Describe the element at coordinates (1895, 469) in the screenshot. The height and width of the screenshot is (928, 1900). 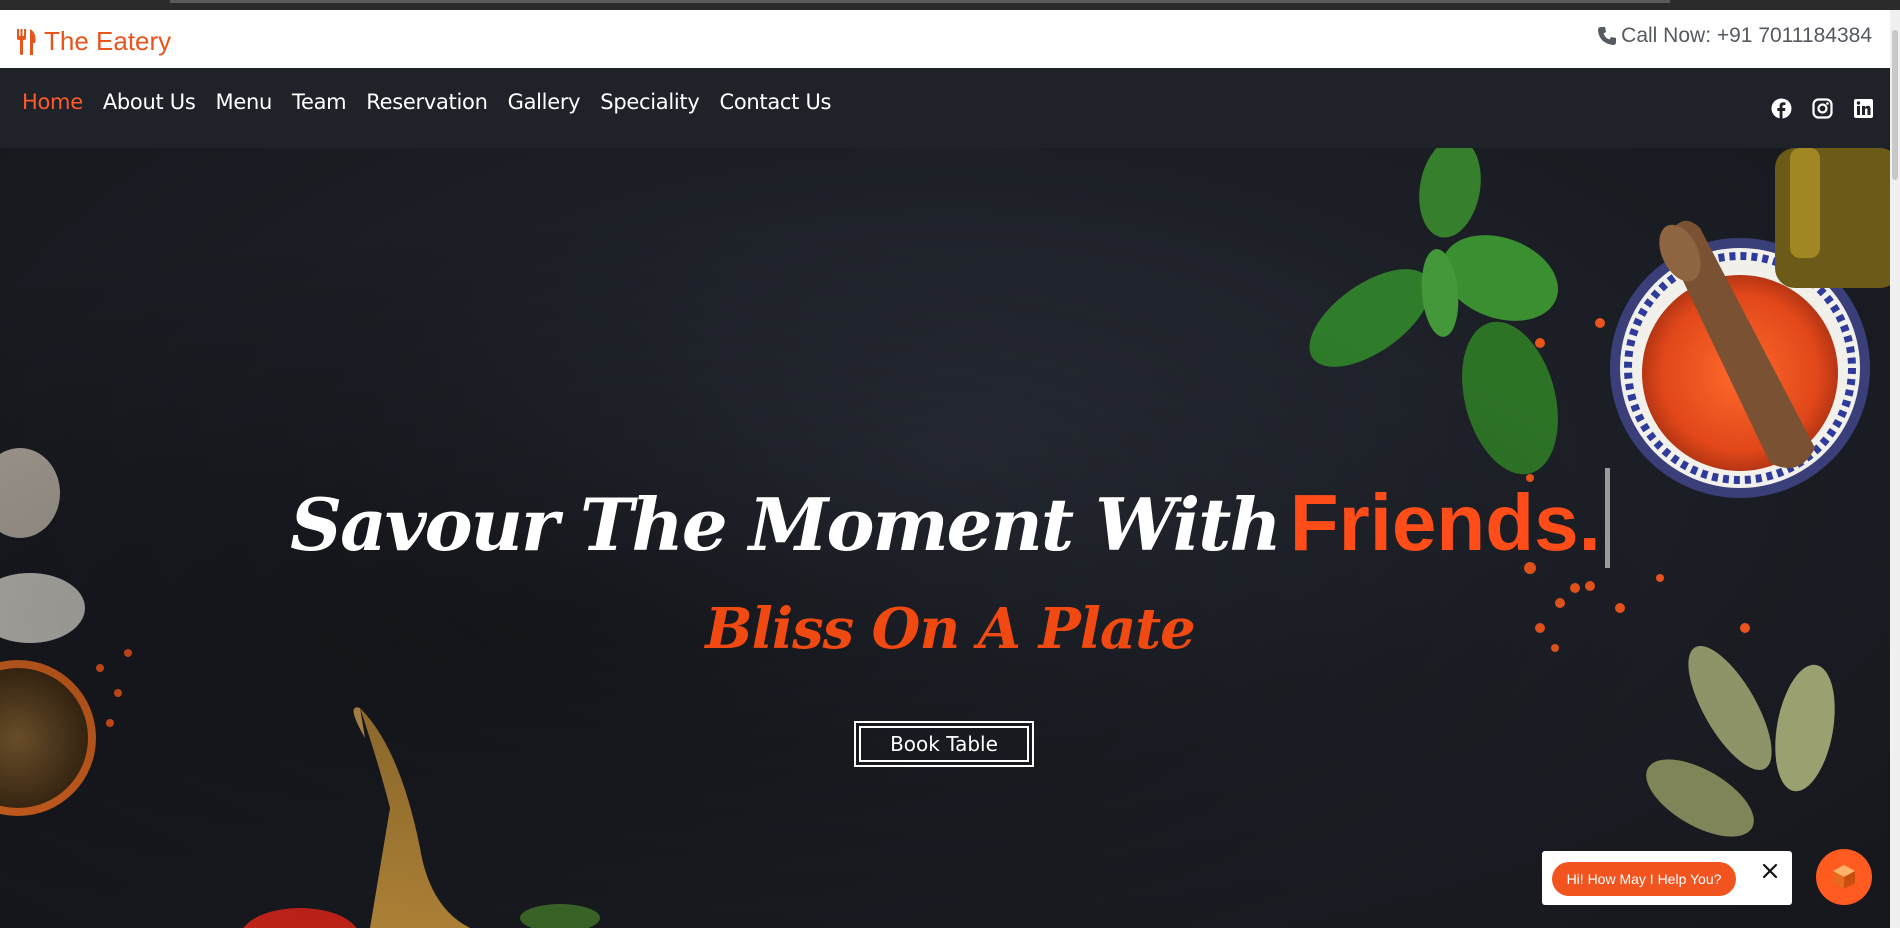
I see `page-scrollbar` at that location.